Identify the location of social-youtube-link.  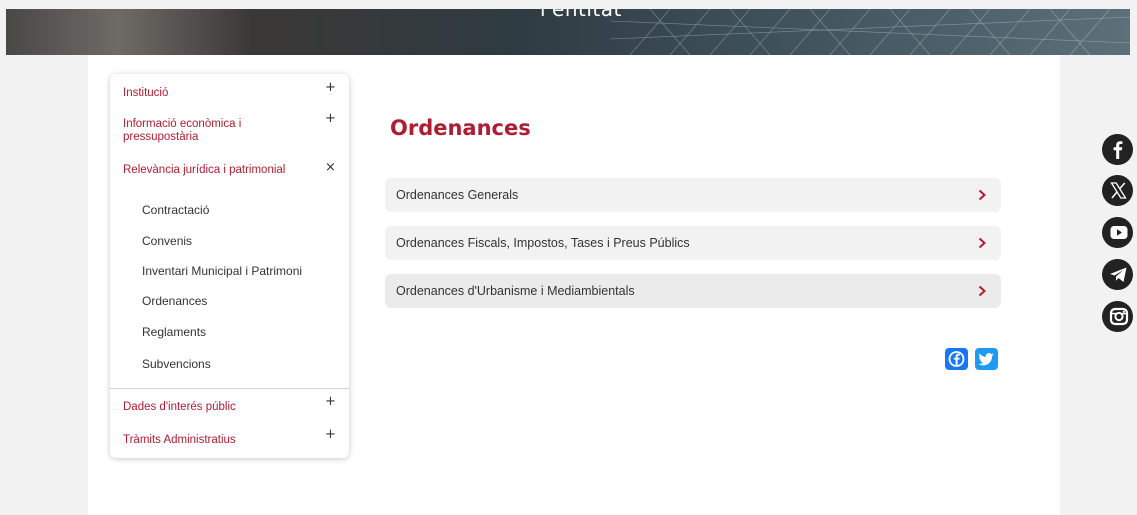
(1119, 232).